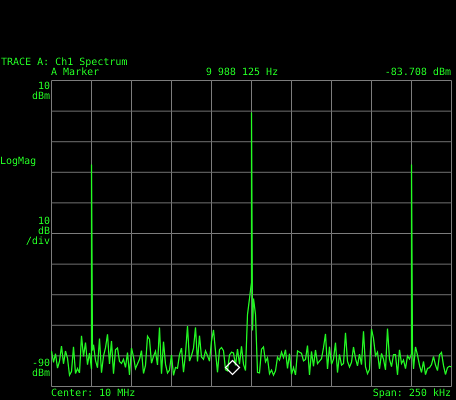  Describe the element at coordinates (44, 222) in the screenshot. I see `scale-label: 10` at that location.